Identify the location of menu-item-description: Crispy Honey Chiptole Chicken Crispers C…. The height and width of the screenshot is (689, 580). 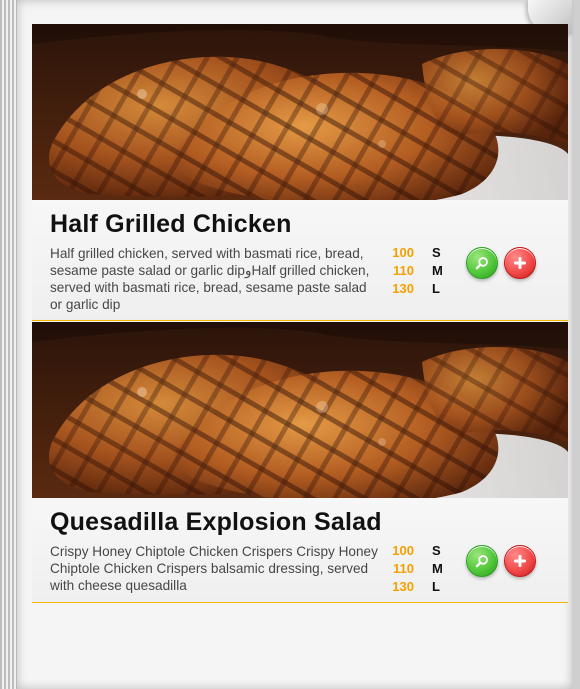
(214, 568).